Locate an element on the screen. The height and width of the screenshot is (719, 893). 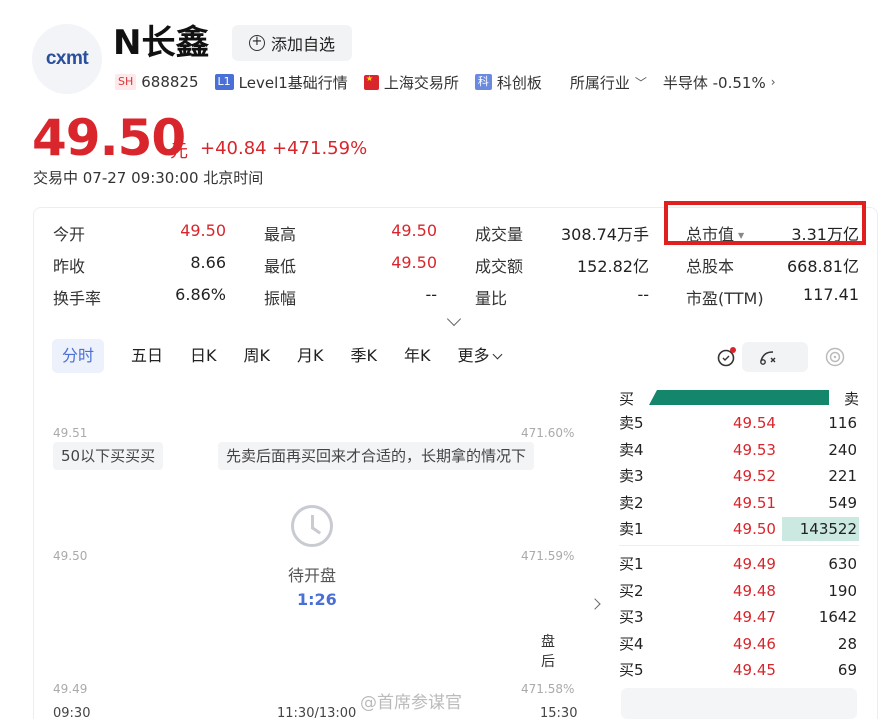
waiting-open-text: 待开盘 is located at coordinates (312, 575).